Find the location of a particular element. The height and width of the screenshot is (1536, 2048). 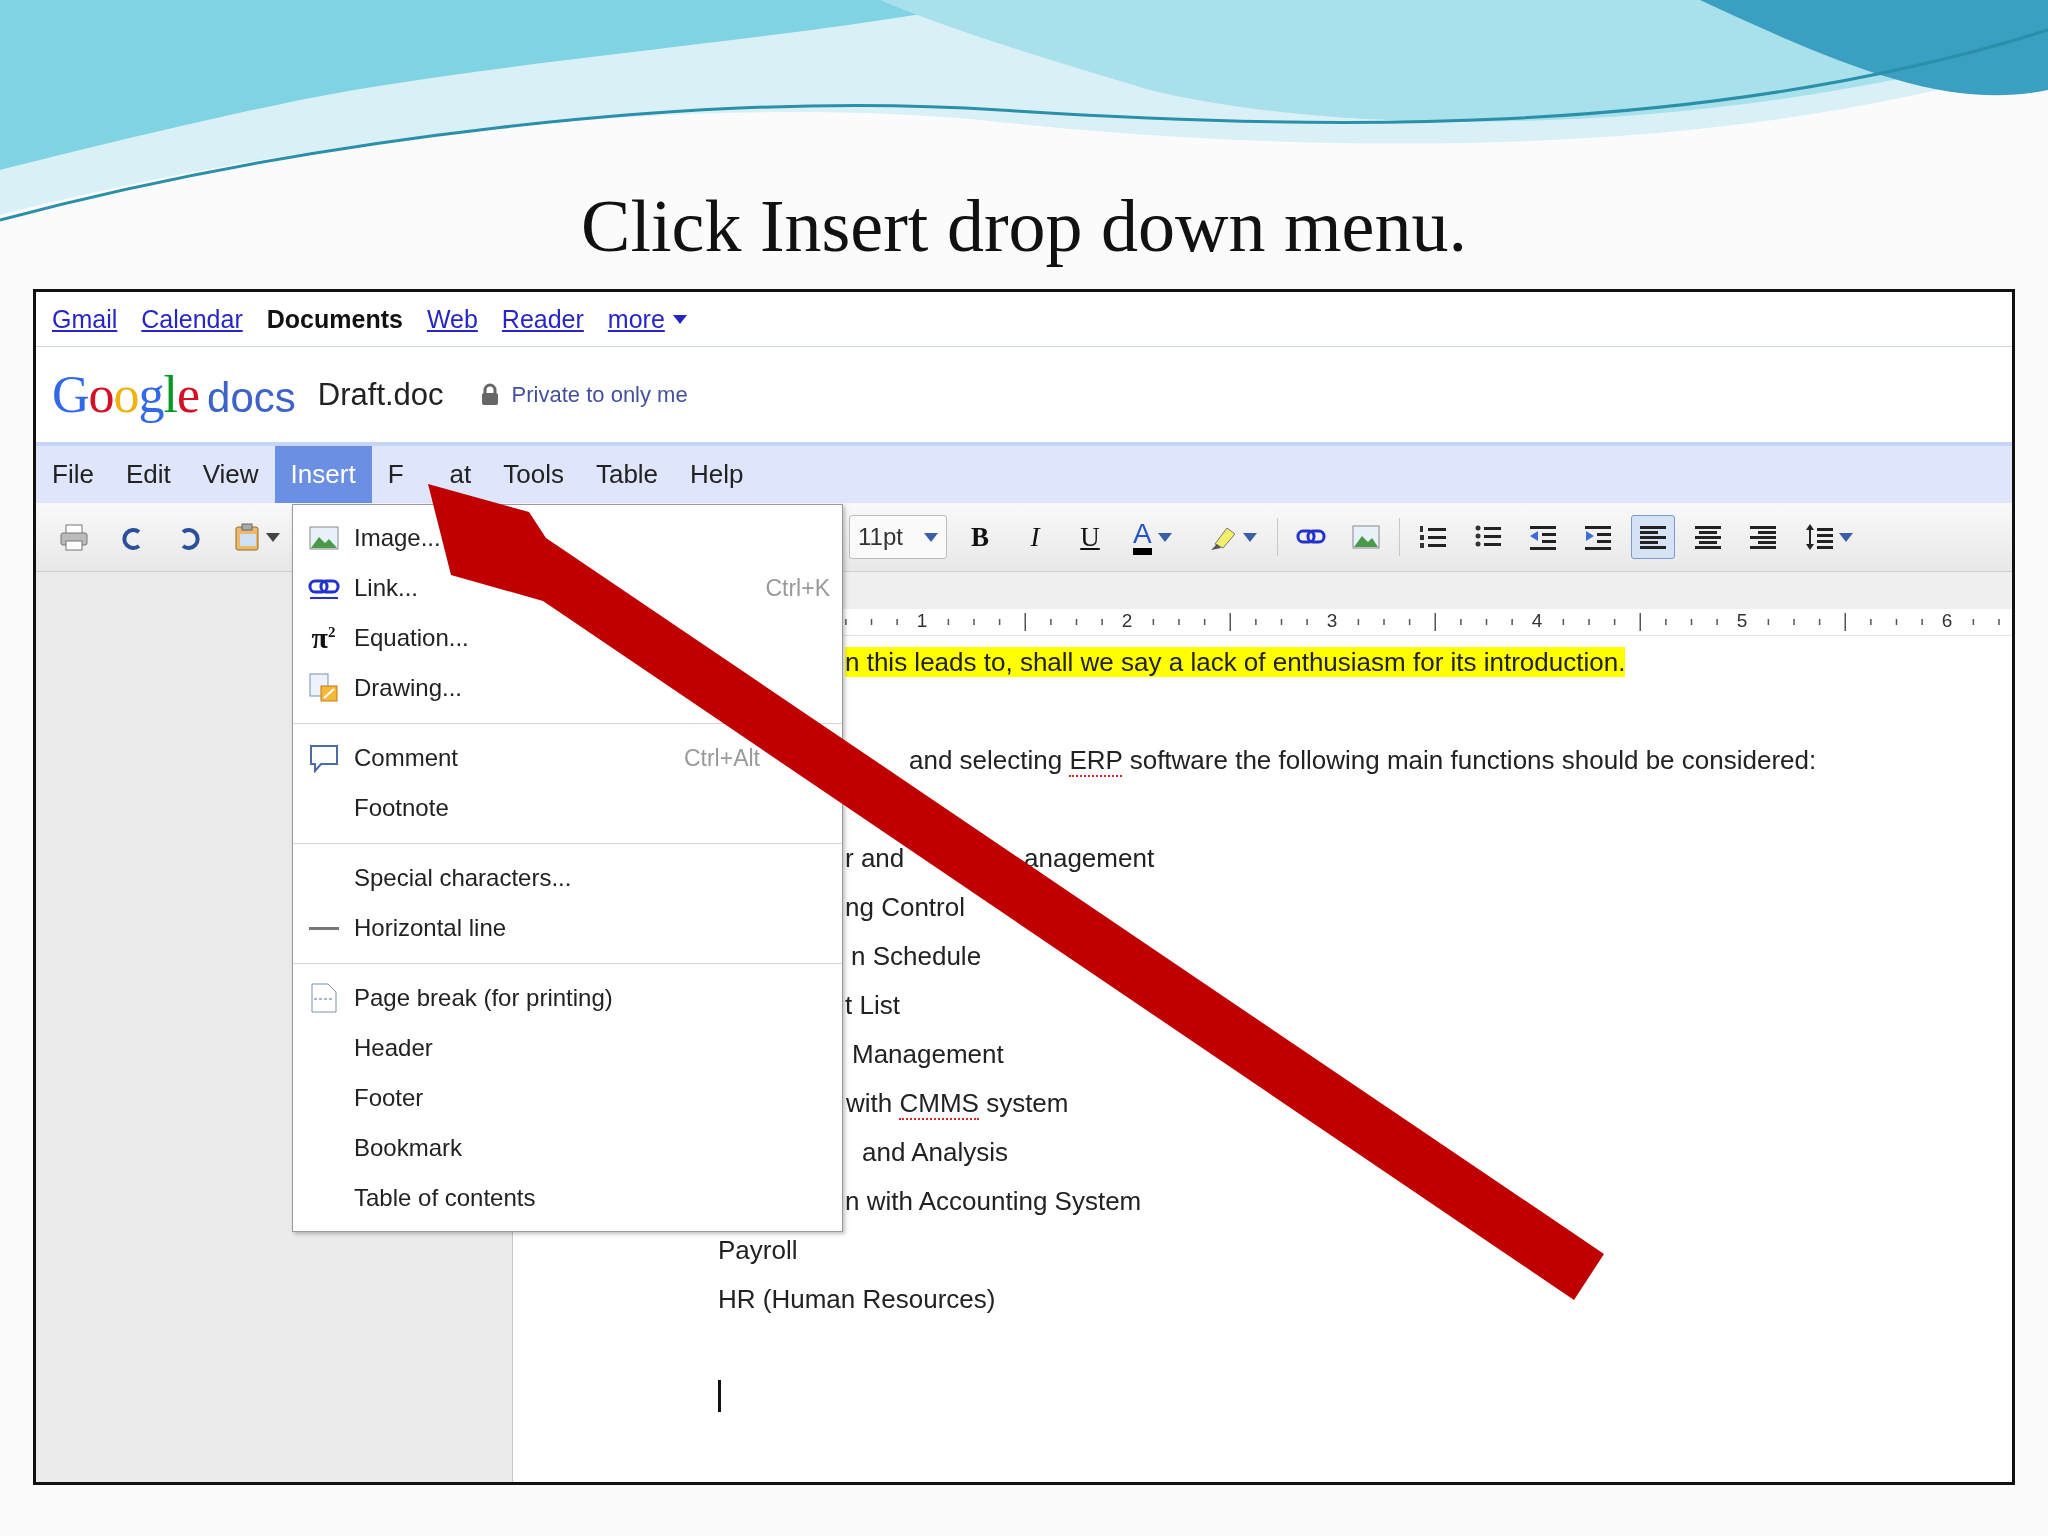

current-section-link: Documents is located at coordinates (334, 319).